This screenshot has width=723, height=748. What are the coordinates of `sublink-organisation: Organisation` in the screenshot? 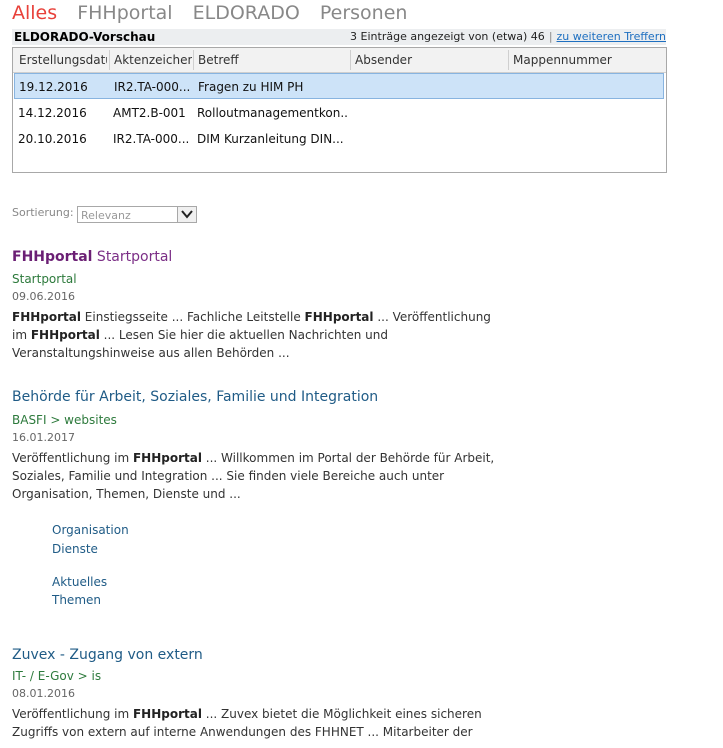 It's located at (90, 530).